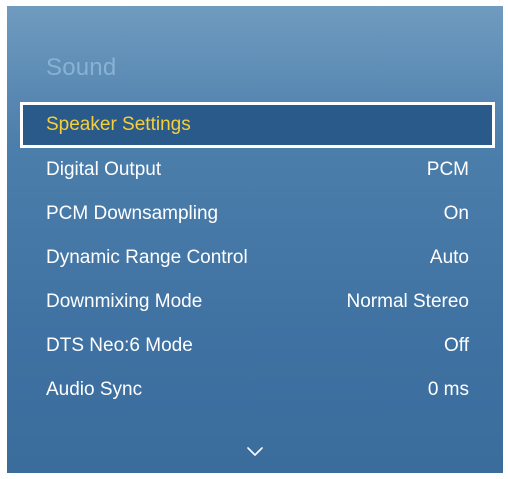 The image size is (508, 479). What do you see at coordinates (81, 67) in the screenshot?
I see `menu-title: Sound` at bounding box center [81, 67].